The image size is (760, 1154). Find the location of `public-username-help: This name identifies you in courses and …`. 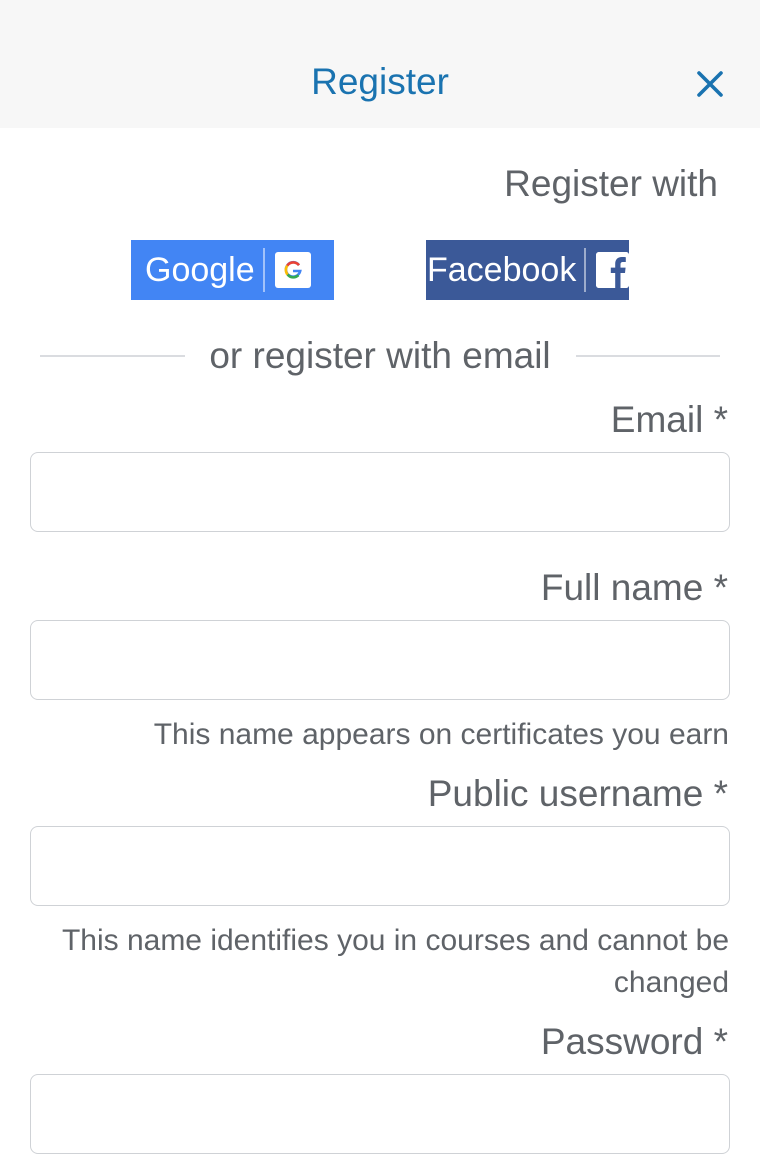

public-username-help: This name identifies you in courses and … is located at coordinates (395, 961).